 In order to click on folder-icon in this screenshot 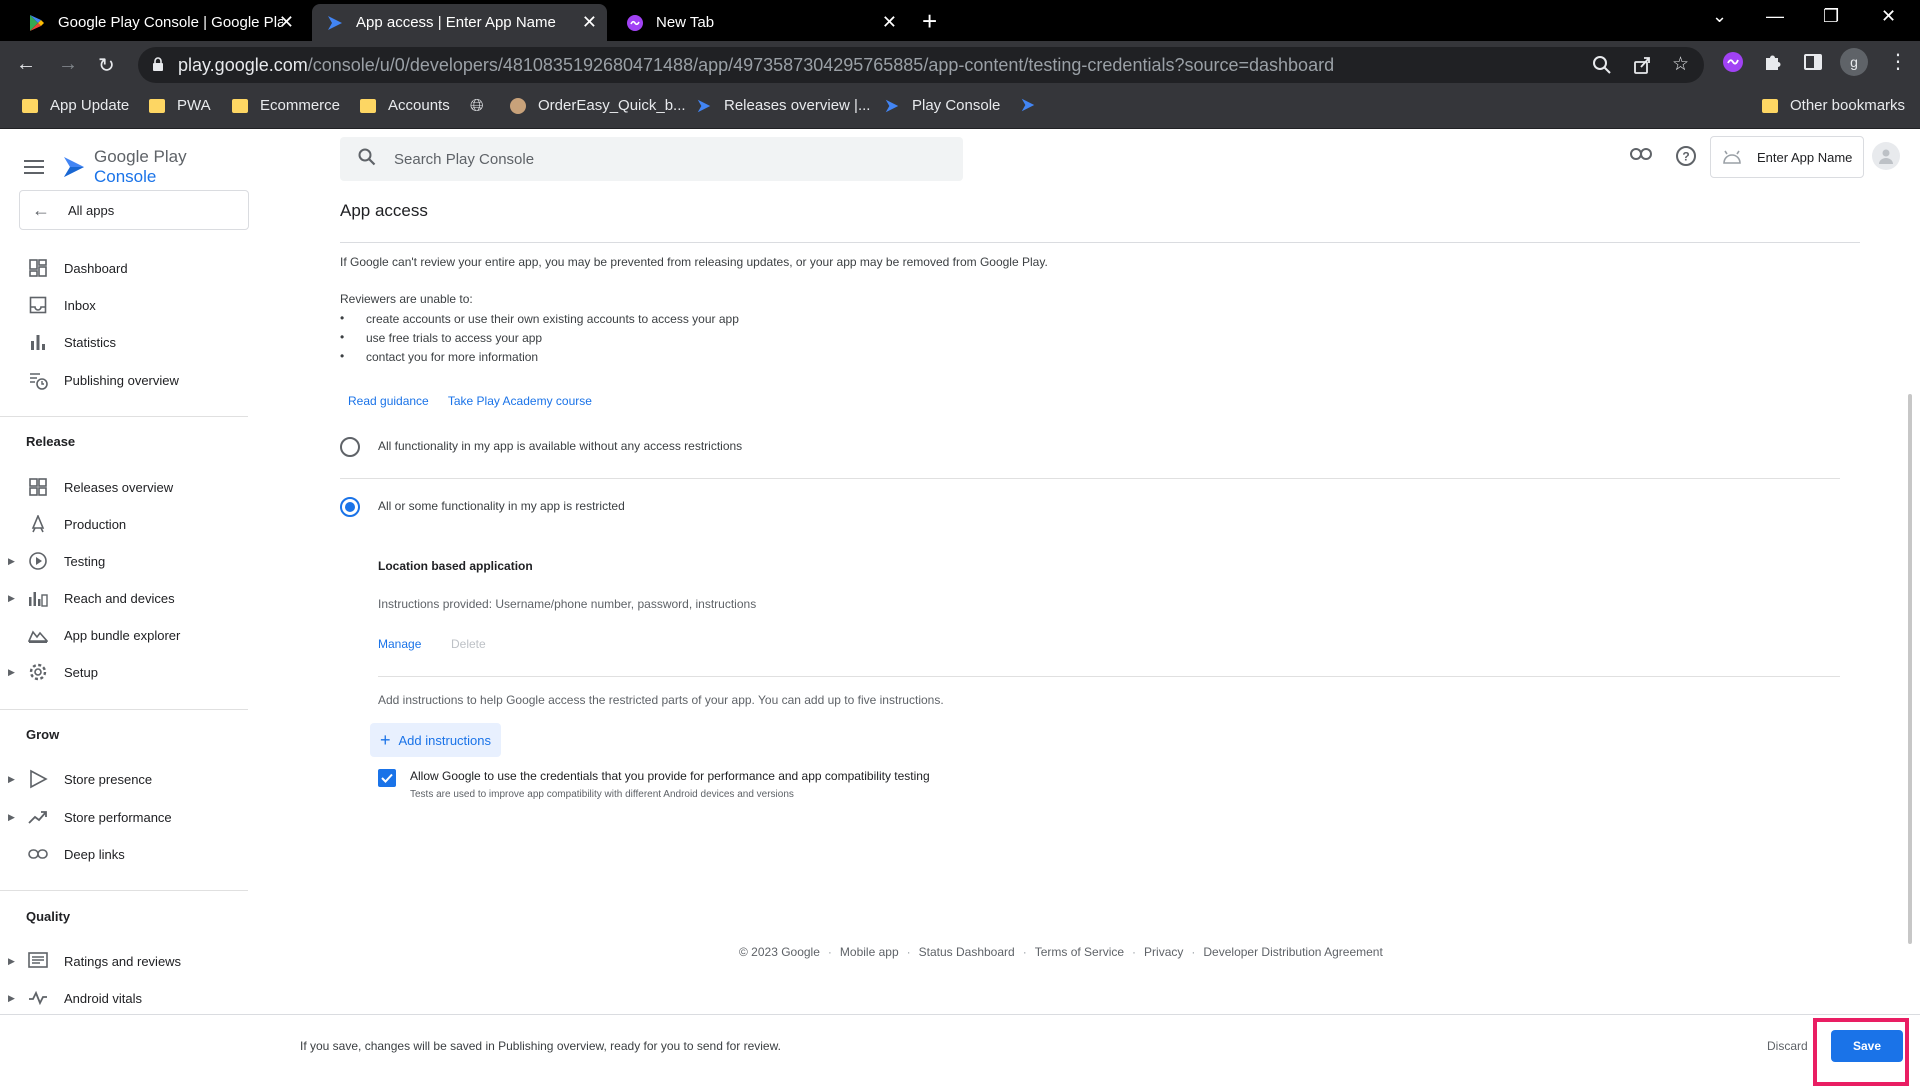, I will do `click(157, 105)`.